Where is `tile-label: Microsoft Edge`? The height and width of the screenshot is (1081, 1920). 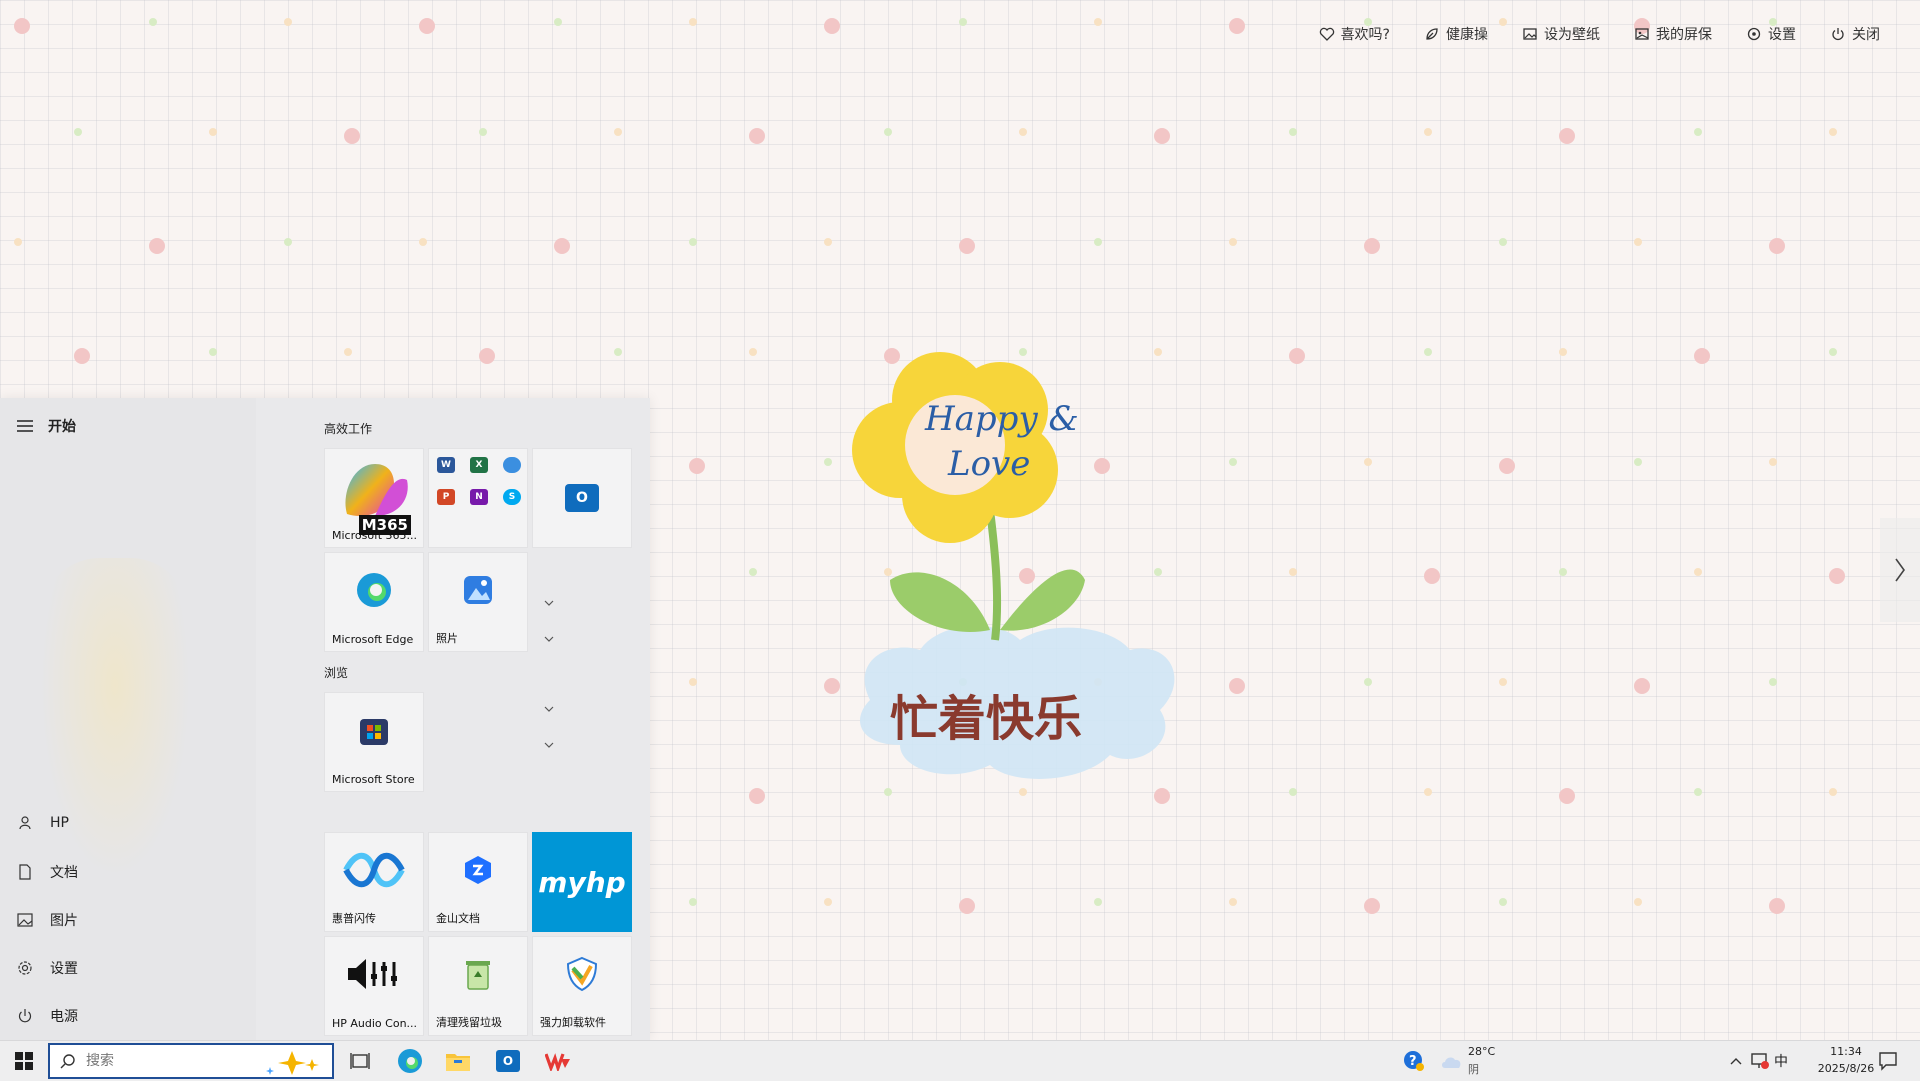
tile-label: Microsoft Edge is located at coordinates (373, 639).